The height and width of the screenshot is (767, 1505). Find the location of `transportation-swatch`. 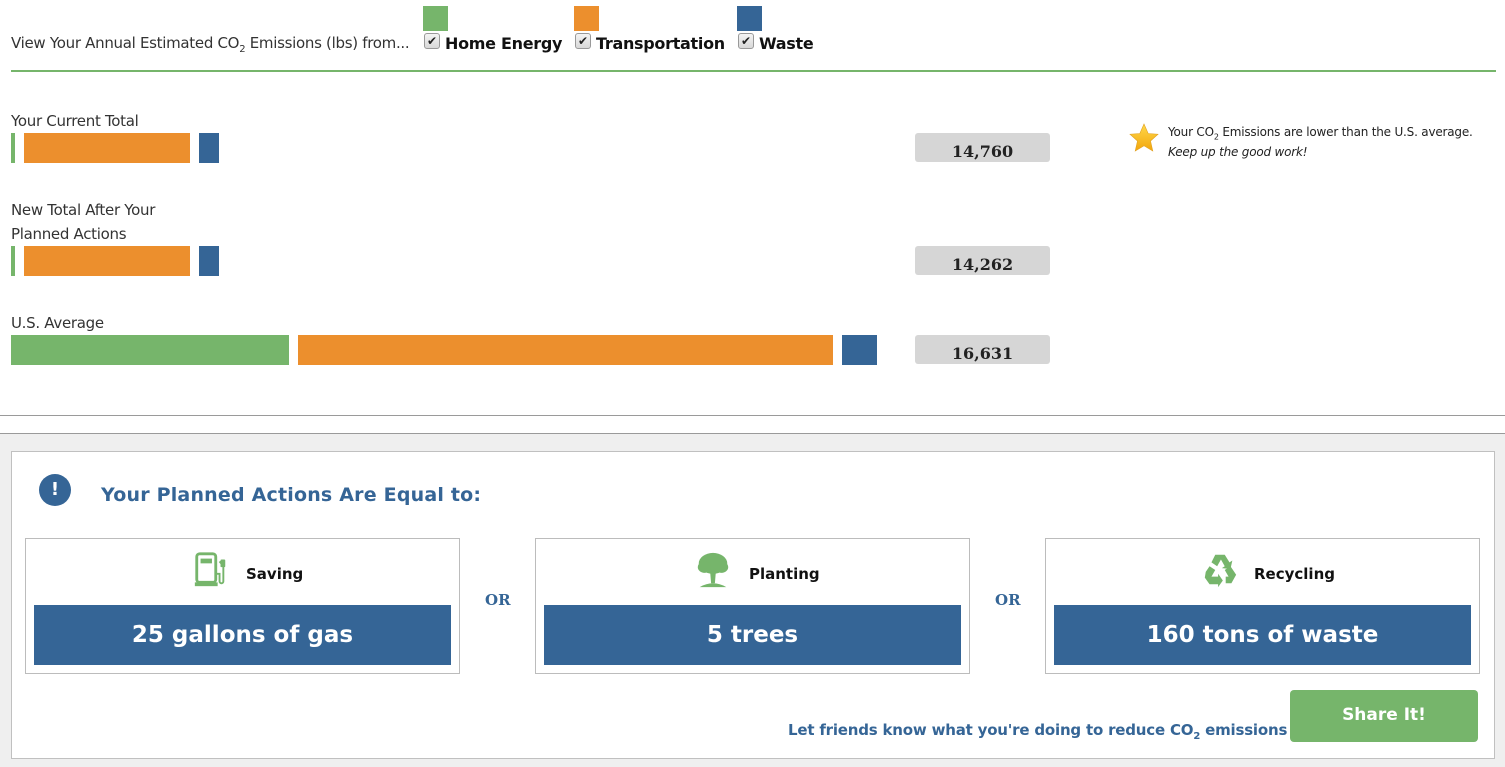

transportation-swatch is located at coordinates (586, 18).